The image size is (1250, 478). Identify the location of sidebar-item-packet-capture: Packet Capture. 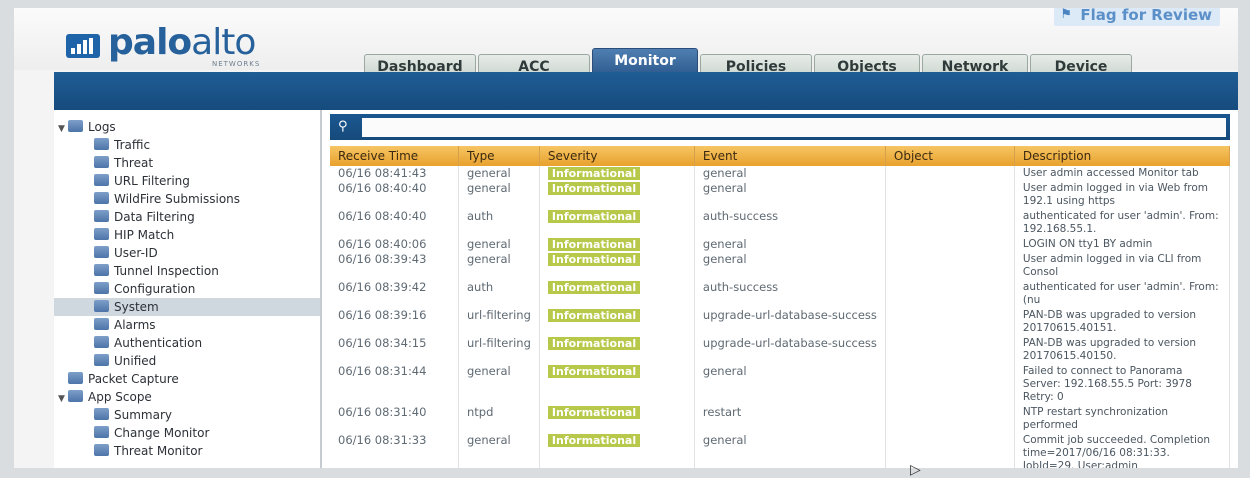
(123, 379).